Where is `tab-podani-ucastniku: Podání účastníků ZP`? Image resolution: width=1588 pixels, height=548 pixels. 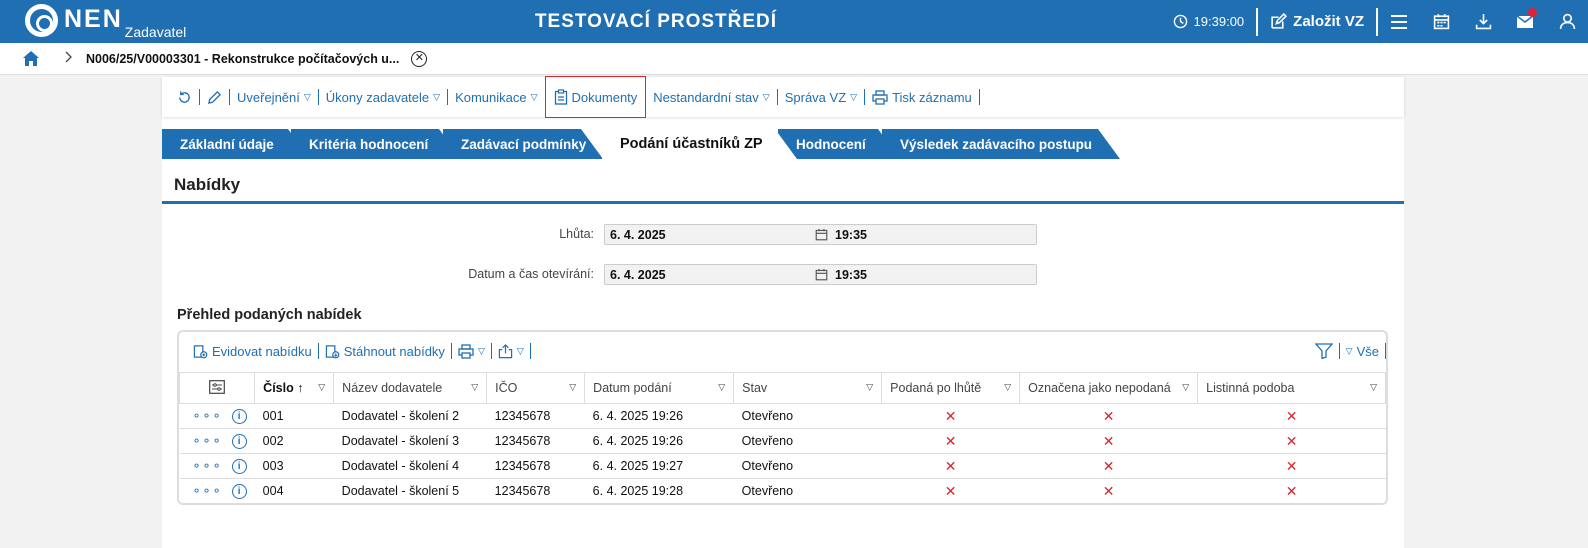
tab-podani-ucastniku: Podání účastníků ZP is located at coordinates (699, 144).